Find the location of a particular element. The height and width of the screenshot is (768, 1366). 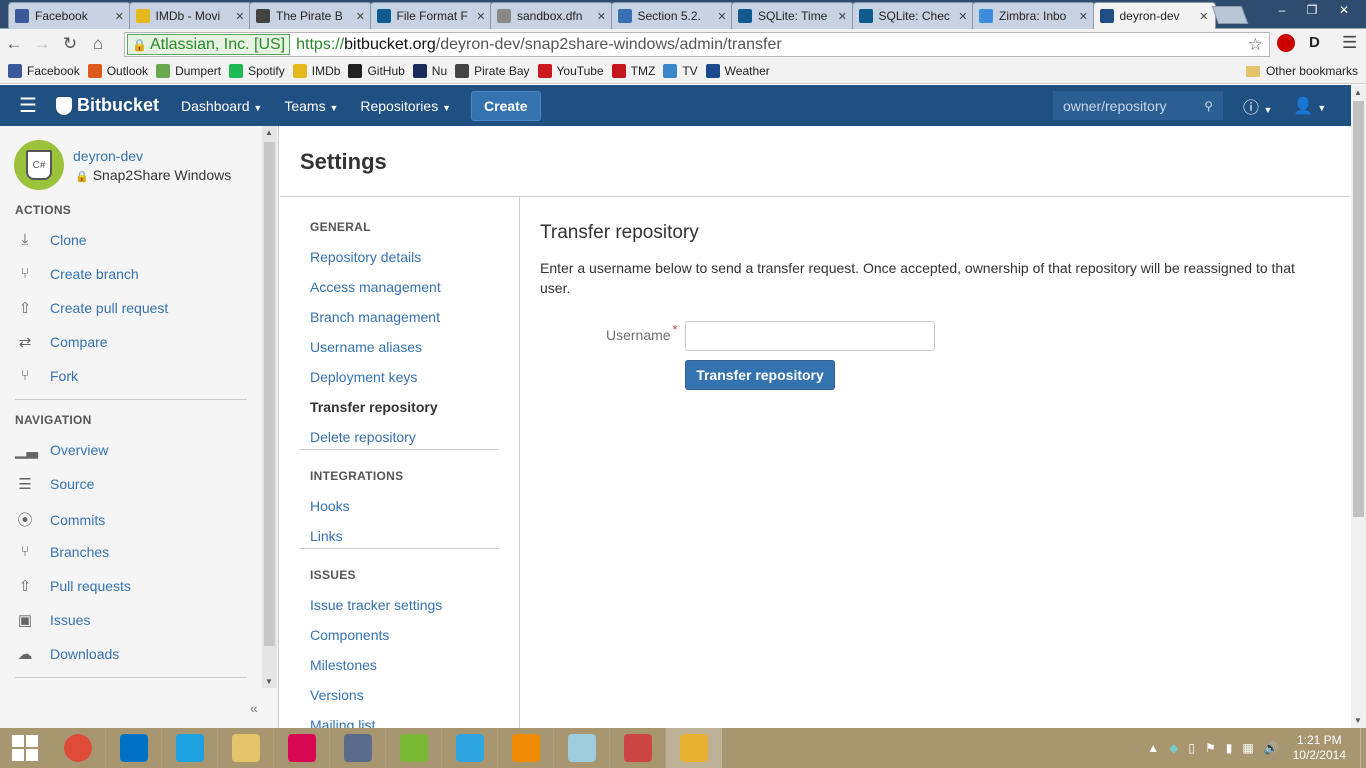

browser-tab: Zimbra: Inbo ✕ is located at coordinates (1033, 15).